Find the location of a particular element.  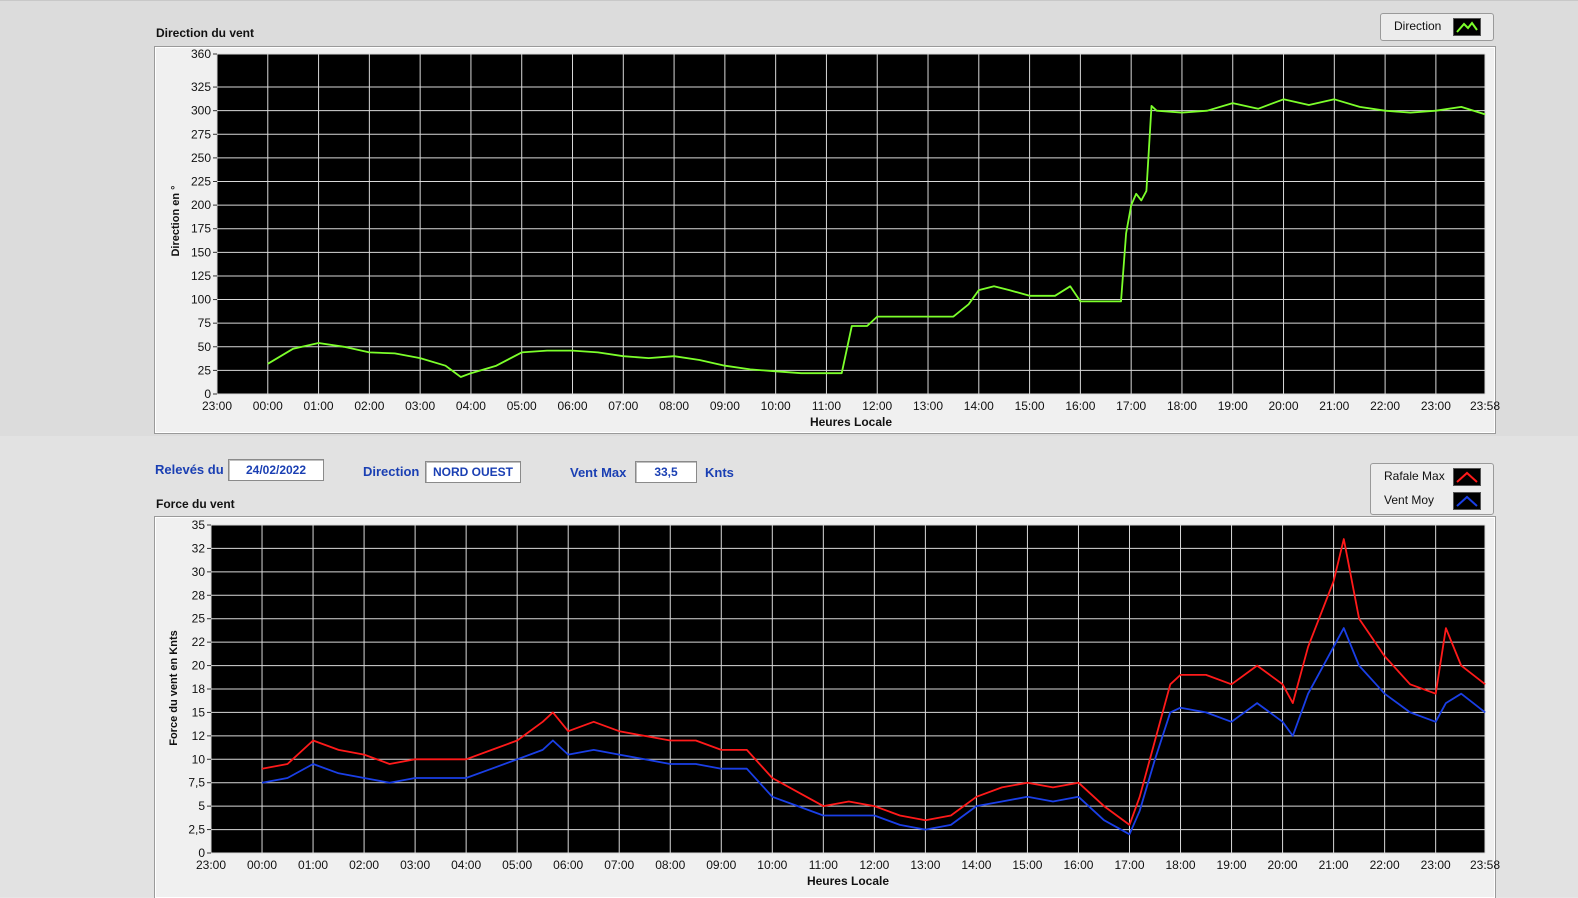

y-tick-label: 200 is located at coordinates (201, 205).